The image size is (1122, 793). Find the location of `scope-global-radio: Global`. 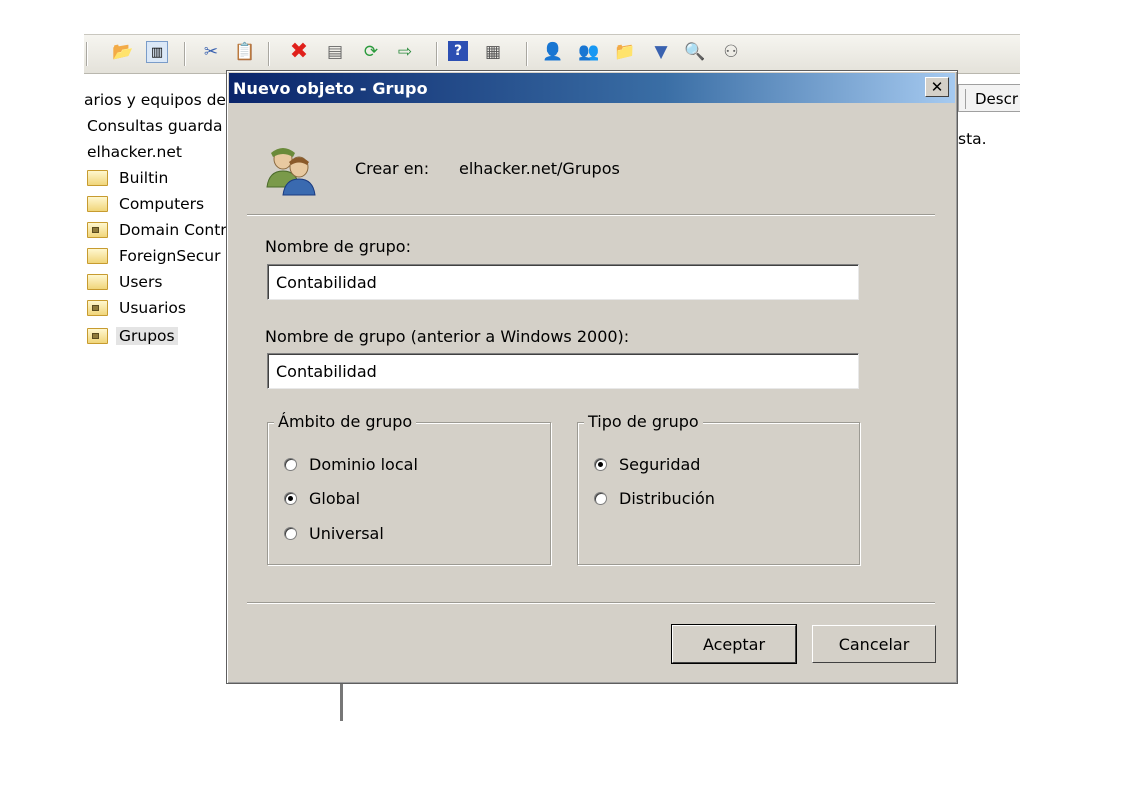

scope-global-radio: Global is located at coordinates (322, 498).